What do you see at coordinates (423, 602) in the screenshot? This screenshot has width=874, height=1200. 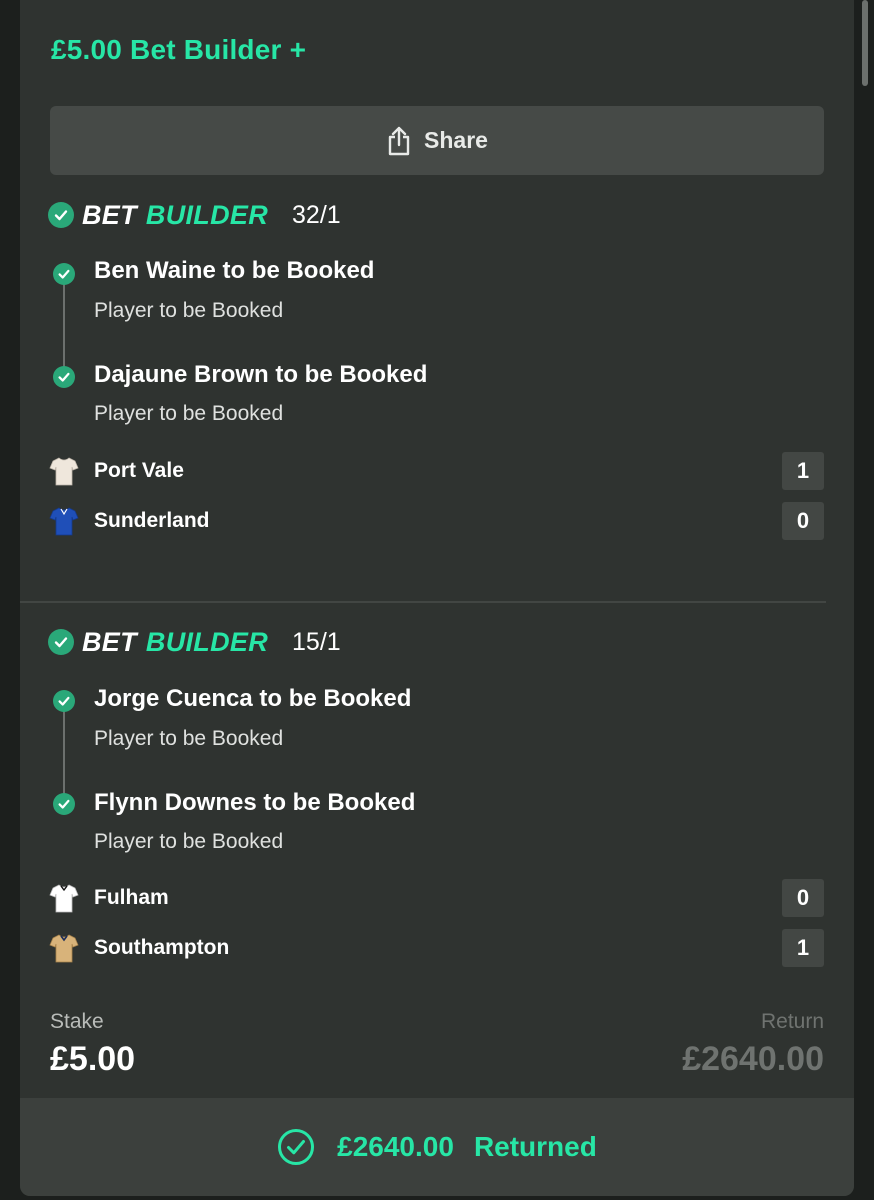 I see `section-divider` at bounding box center [423, 602].